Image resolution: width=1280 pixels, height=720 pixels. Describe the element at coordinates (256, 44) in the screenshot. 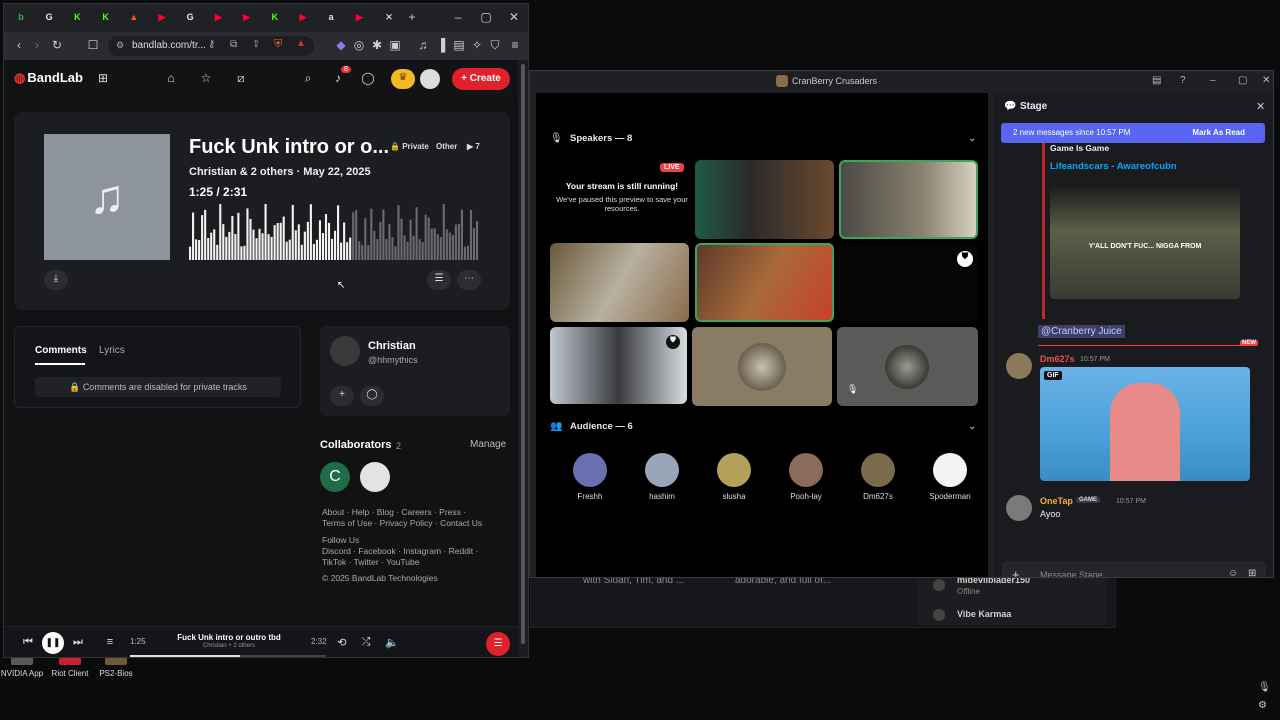

I see `share-icon: ⇪` at that location.